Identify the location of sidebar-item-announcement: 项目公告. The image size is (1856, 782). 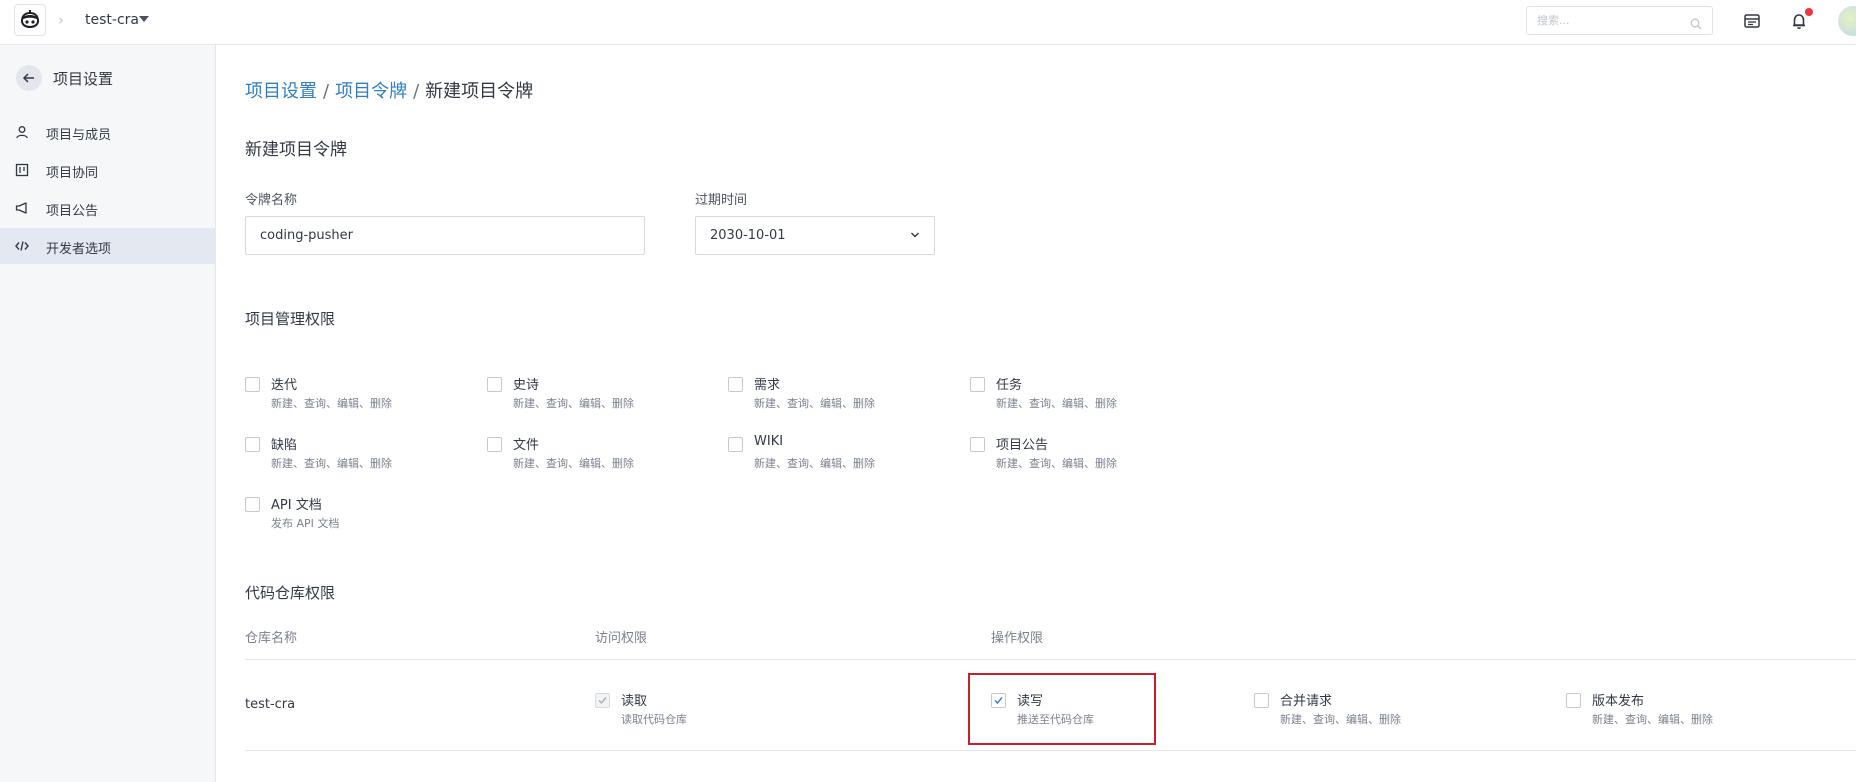
(108, 208).